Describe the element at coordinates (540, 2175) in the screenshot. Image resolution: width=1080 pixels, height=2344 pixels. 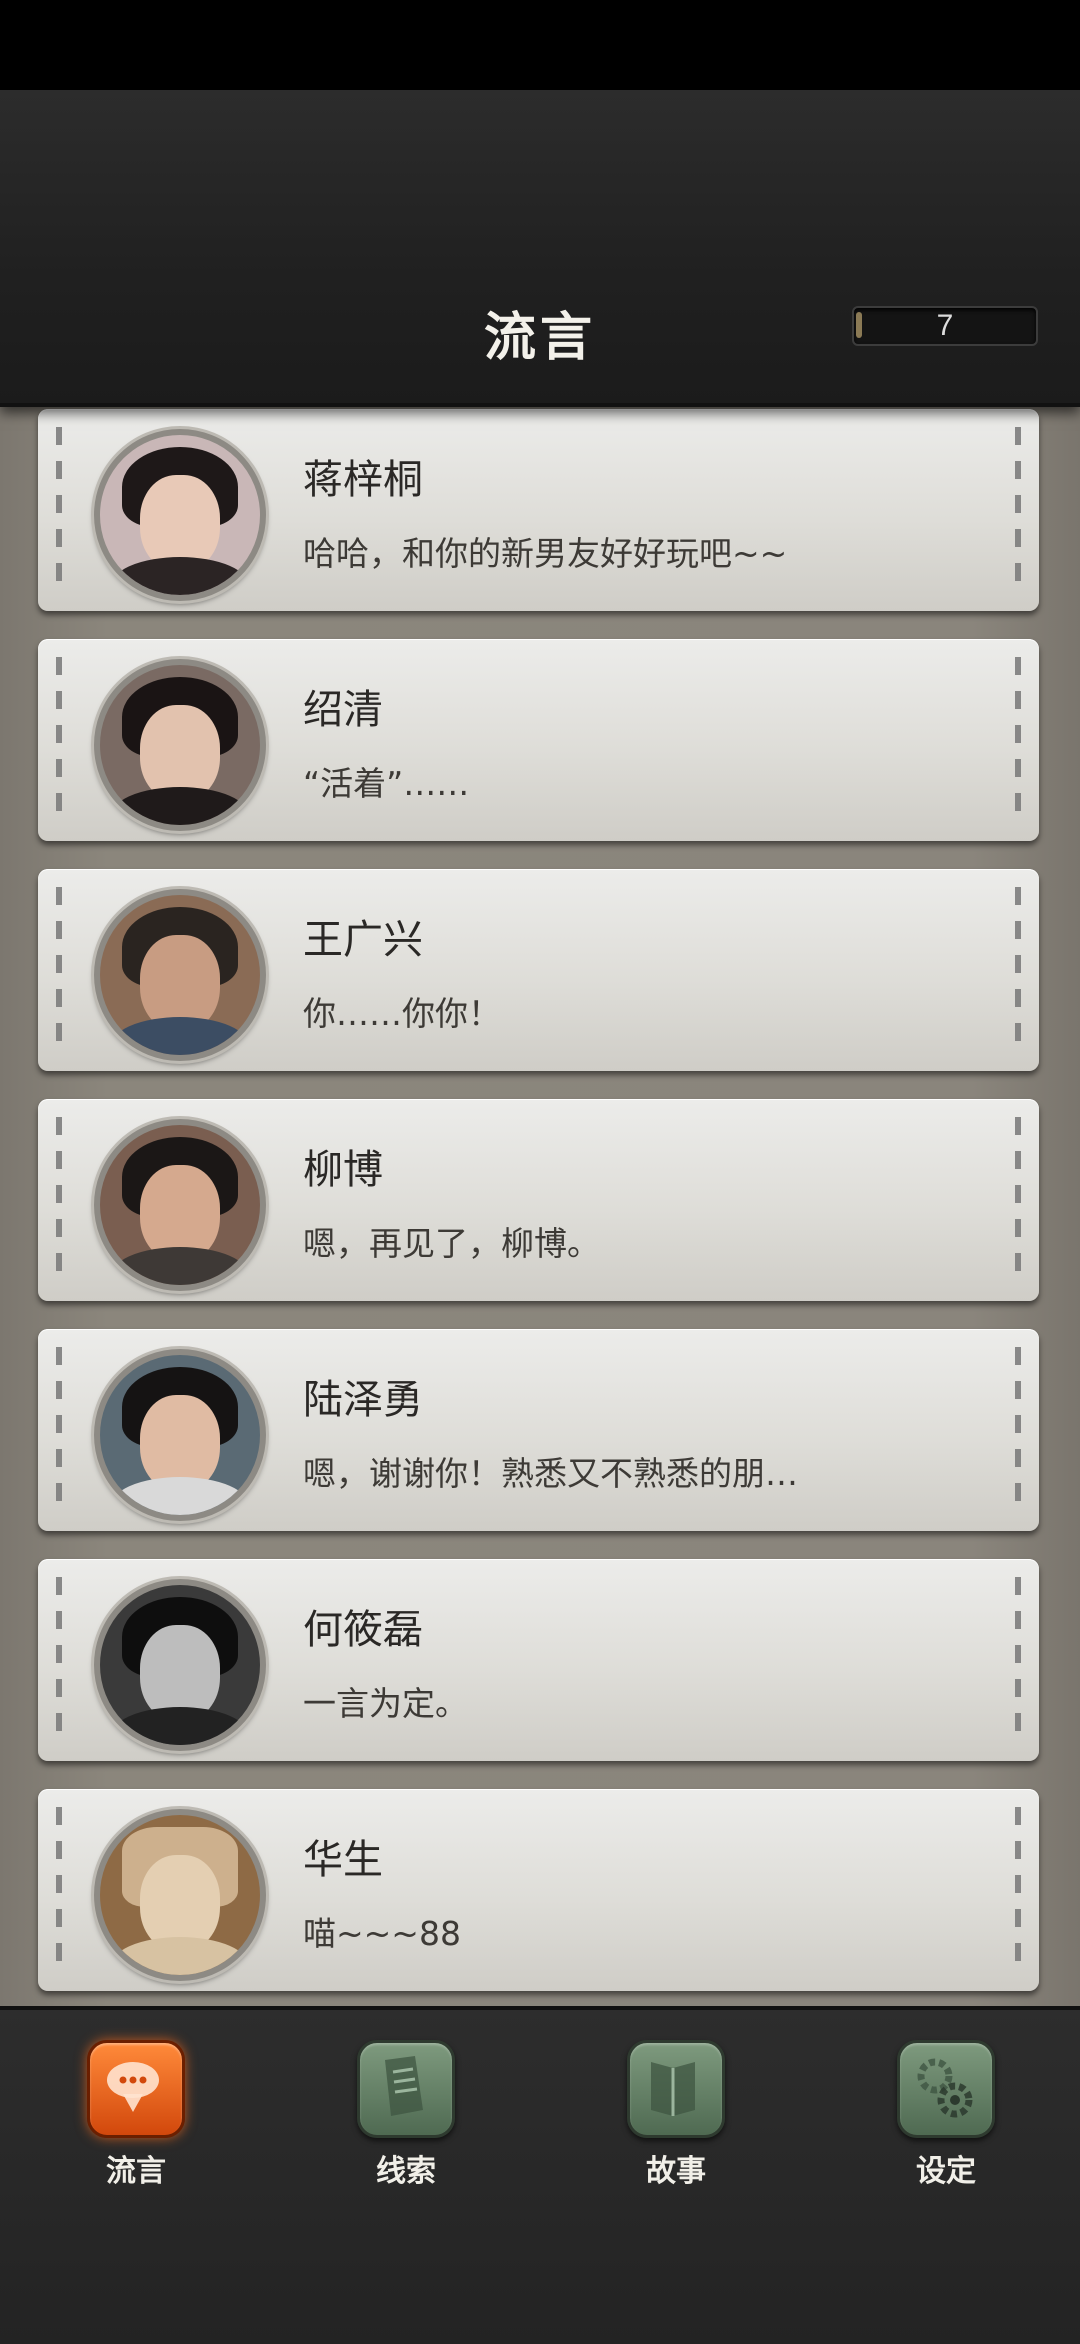
I see `bottom-tab-bar: 流言 线索 故事 设定` at that location.